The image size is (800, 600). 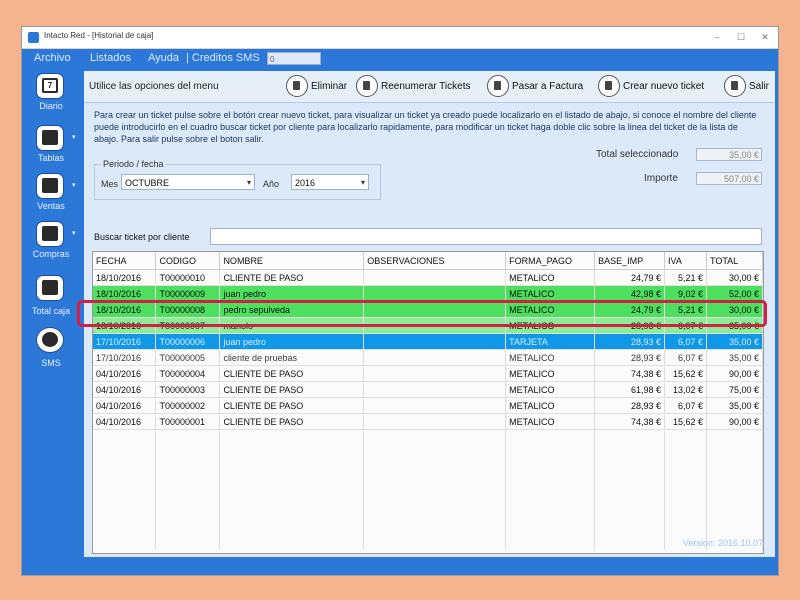 What do you see at coordinates (294, 58) in the screenshot?
I see `sms-credits-field: 0` at bounding box center [294, 58].